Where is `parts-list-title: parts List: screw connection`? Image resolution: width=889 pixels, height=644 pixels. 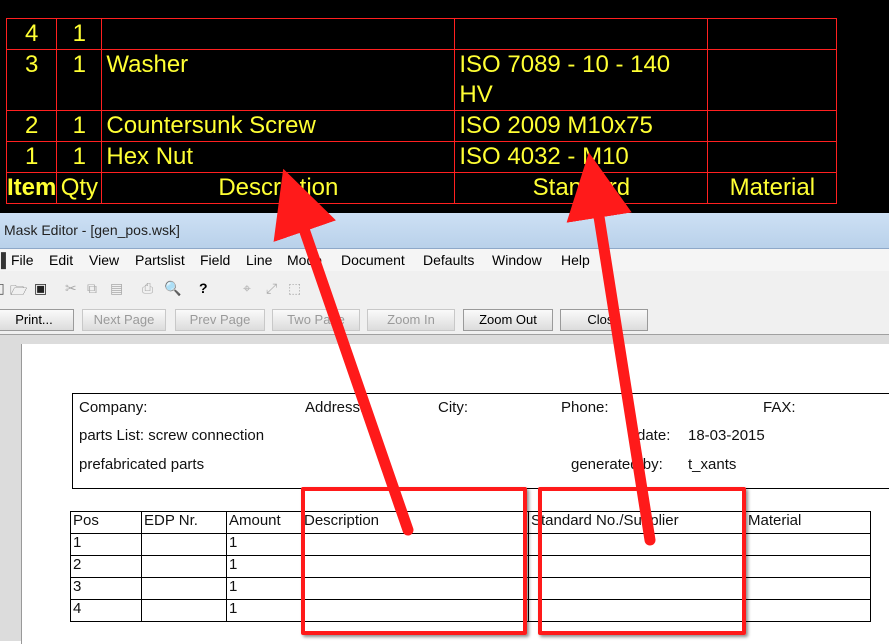
parts-list-title: parts List: screw connection is located at coordinates (172, 435).